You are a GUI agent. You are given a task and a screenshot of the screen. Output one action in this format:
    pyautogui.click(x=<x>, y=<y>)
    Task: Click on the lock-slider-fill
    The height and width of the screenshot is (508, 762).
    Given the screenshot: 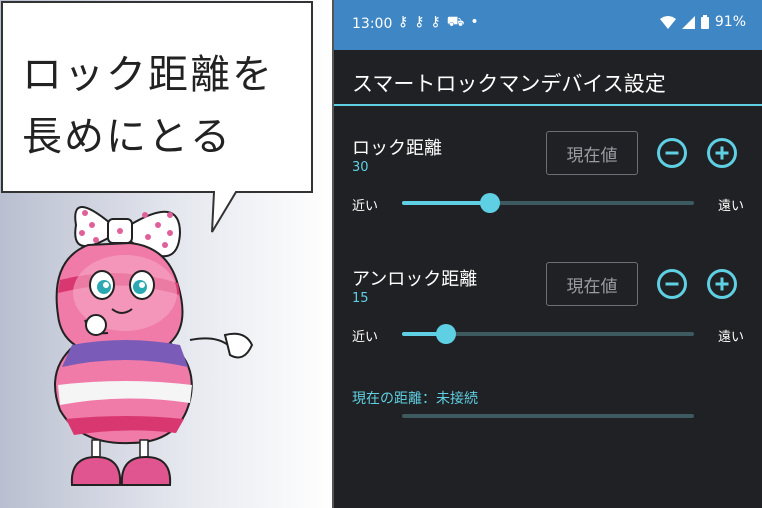 What is the action you would take?
    pyautogui.click(x=446, y=203)
    